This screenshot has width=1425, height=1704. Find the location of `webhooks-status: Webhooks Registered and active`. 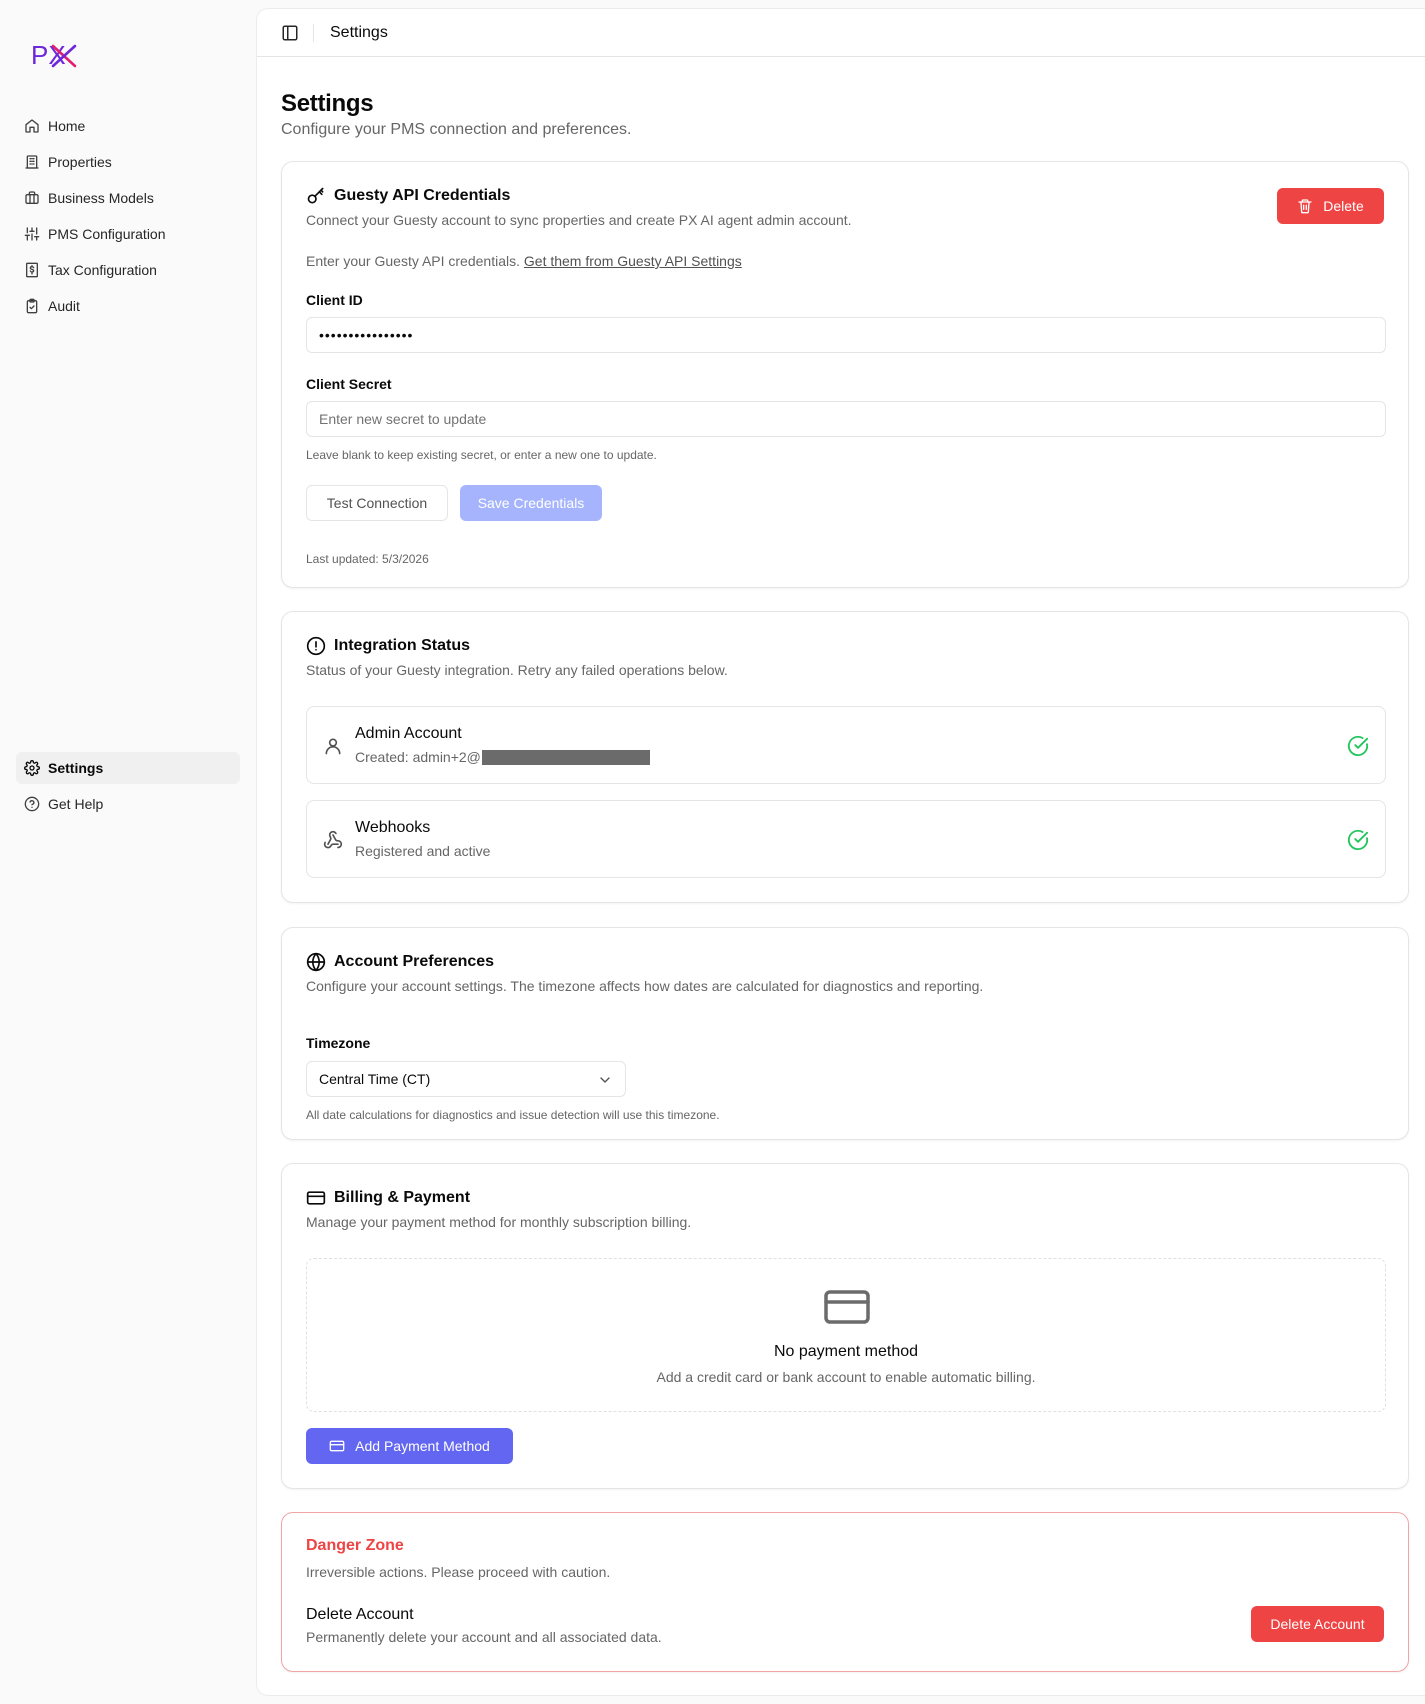

webhooks-status: Webhooks Registered and active is located at coordinates (846, 839).